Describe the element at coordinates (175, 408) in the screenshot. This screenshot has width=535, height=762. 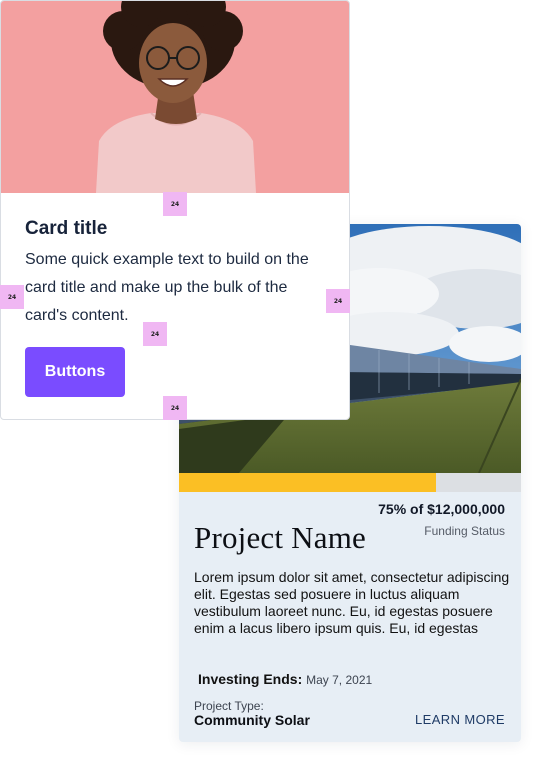
I see `spacing-marker-card-bottom: 24` at that location.